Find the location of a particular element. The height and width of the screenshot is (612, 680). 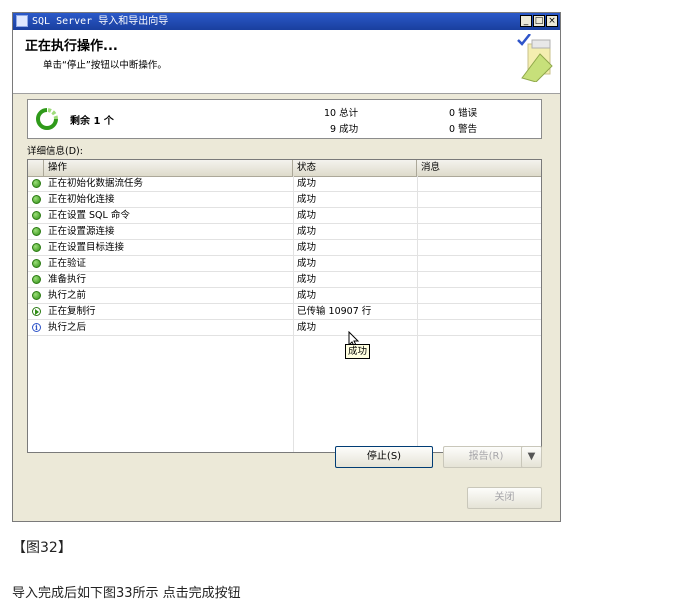

title-bar: SQL Server 导入和导出向导 _ □ × is located at coordinates (286, 21).